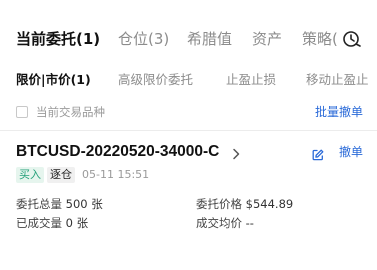 This screenshot has width=377, height=270. I want to click on tab-strategy: 策略(, so click(320, 39).